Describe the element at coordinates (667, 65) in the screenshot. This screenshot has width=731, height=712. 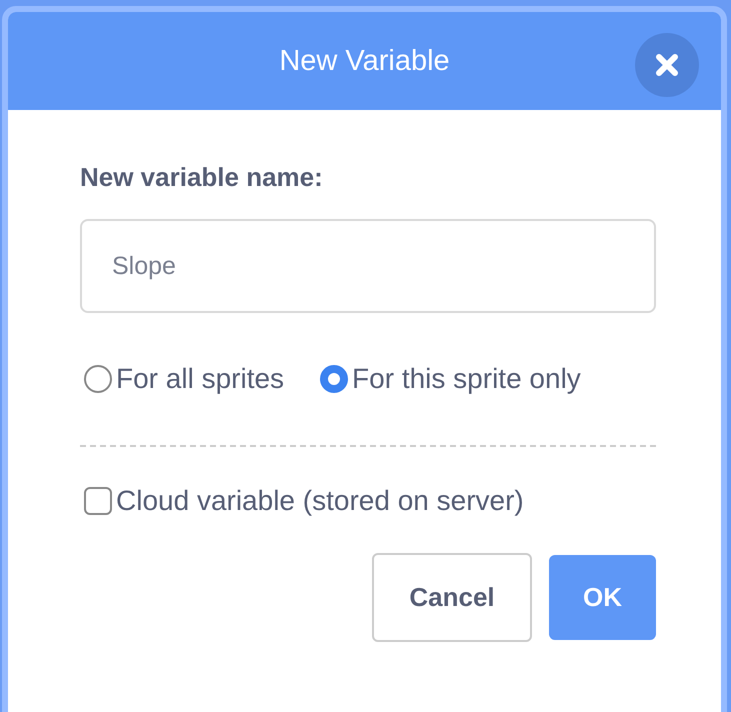
I see `close-icon` at that location.